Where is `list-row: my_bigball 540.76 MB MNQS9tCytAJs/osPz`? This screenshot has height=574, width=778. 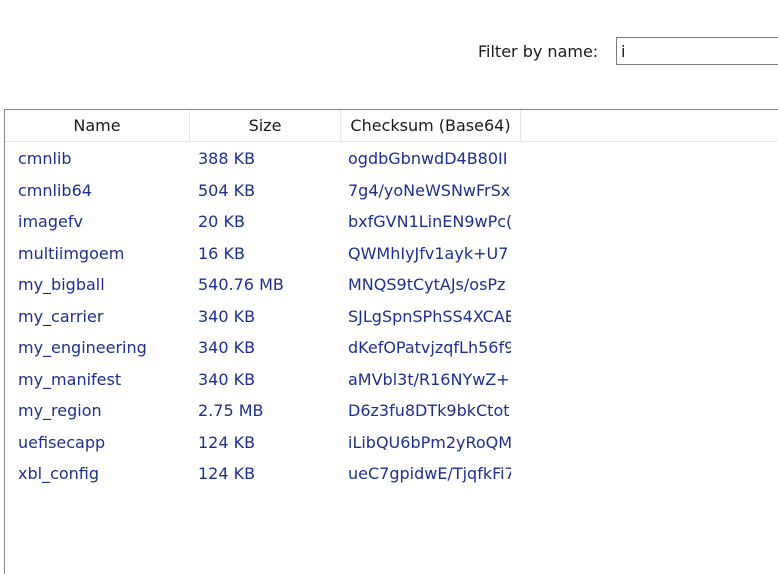 list-row: my_bigball 540.76 MB MNQS9tCytAJs/osPz is located at coordinates (391, 285).